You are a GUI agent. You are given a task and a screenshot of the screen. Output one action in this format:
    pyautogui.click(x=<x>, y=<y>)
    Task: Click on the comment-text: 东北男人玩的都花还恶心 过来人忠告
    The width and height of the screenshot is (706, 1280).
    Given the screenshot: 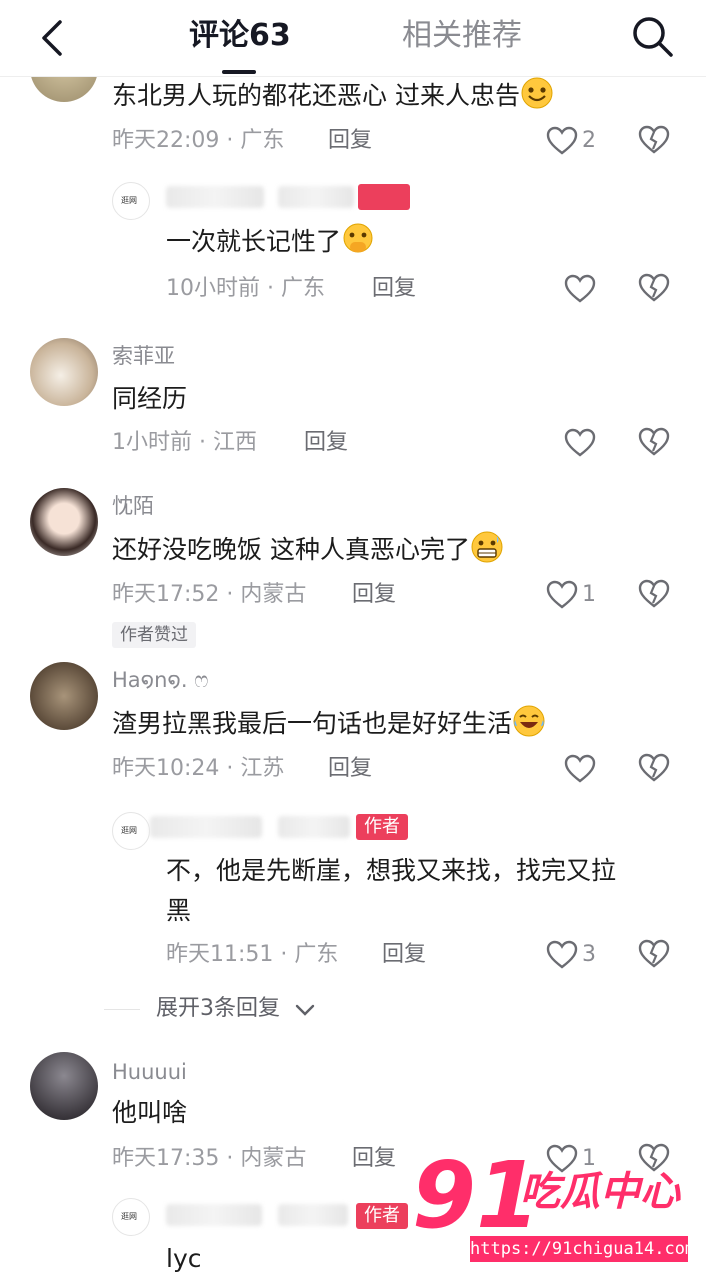 What is the action you would take?
    pyautogui.click(x=316, y=95)
    